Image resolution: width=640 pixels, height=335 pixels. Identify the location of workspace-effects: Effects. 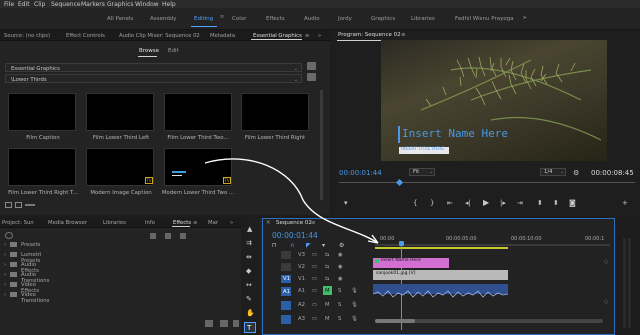
(275, 19).